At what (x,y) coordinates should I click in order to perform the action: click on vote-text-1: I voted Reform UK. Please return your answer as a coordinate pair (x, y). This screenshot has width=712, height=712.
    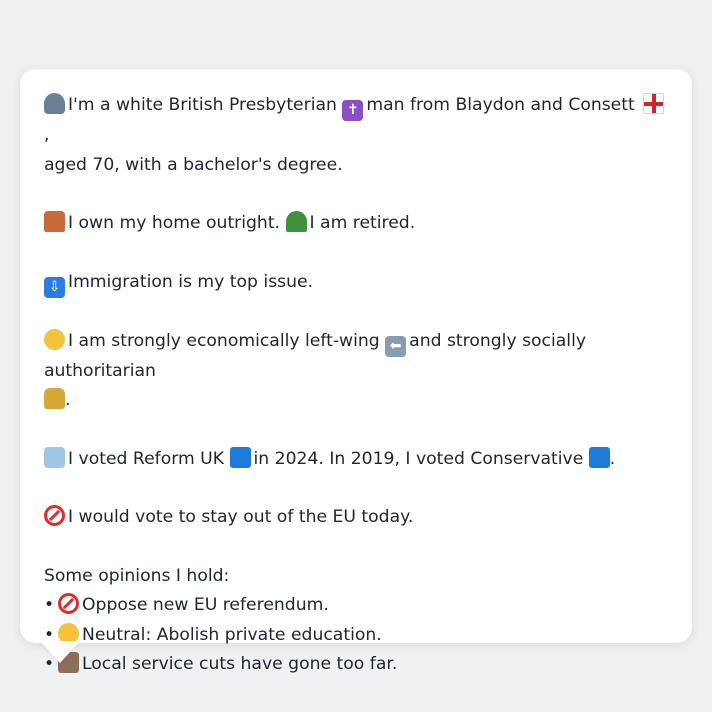
    Looking at the image, I should click on (146, 458).